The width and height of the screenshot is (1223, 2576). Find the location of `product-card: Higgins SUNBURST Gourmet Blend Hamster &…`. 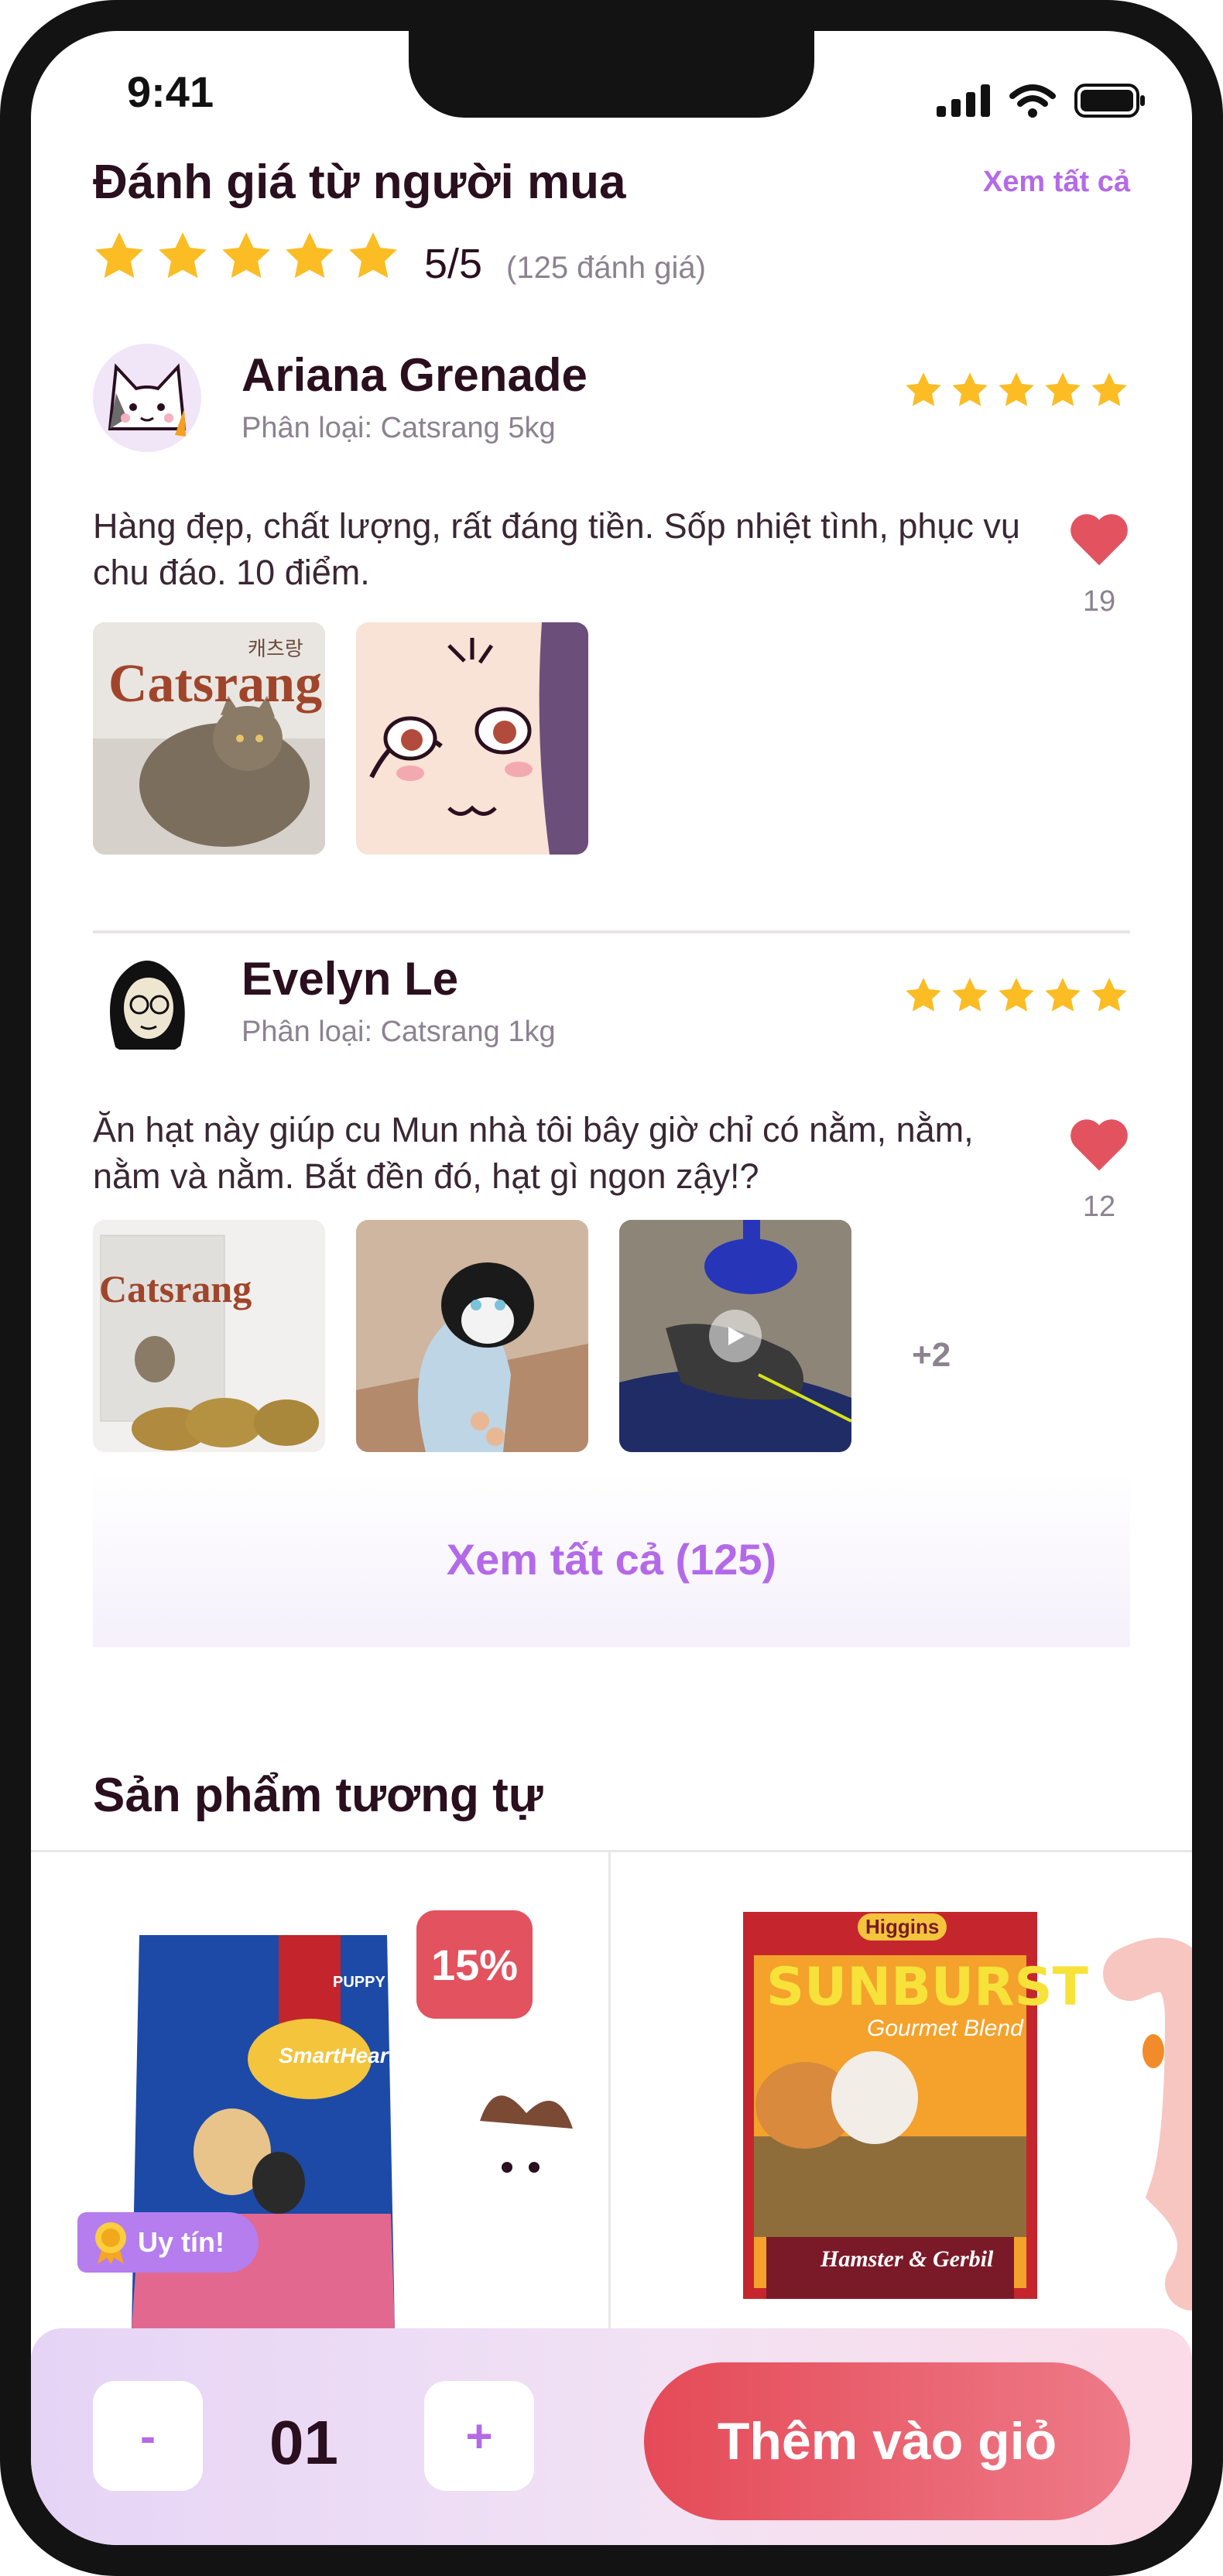

product-card: Higgins SUNBURST Gourmet Blend Hamster &… is located at coordinates (968, 2121).